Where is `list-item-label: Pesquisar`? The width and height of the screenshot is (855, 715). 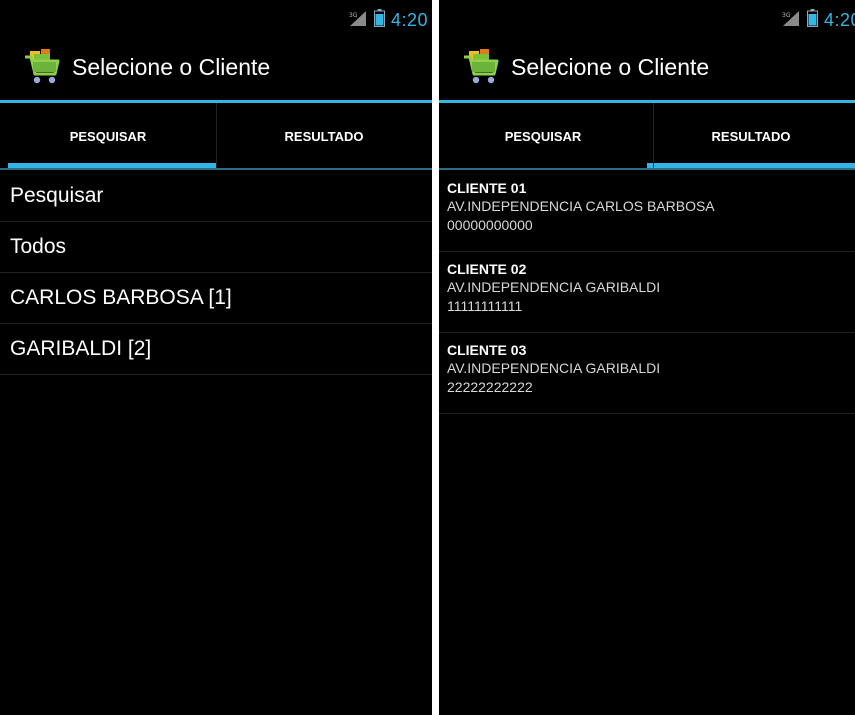 list-item-label: Pesquisar is located at coordinates (57, 195).